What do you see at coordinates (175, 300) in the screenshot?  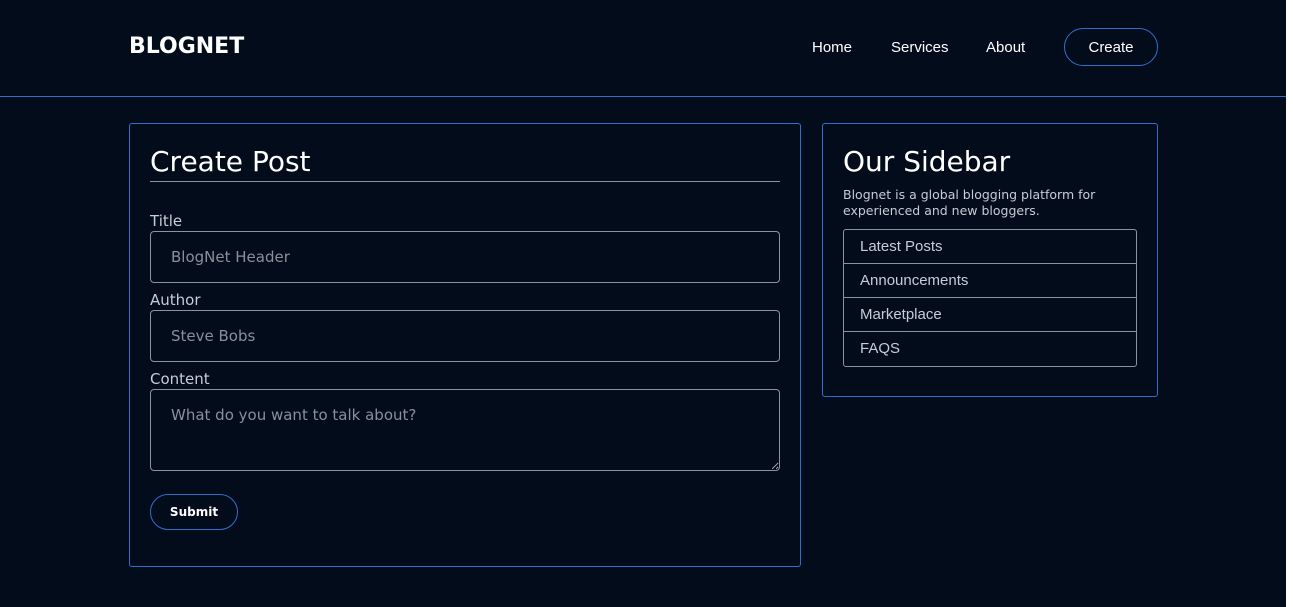 I see `author-label: Author` at bounding box center [175, 300].